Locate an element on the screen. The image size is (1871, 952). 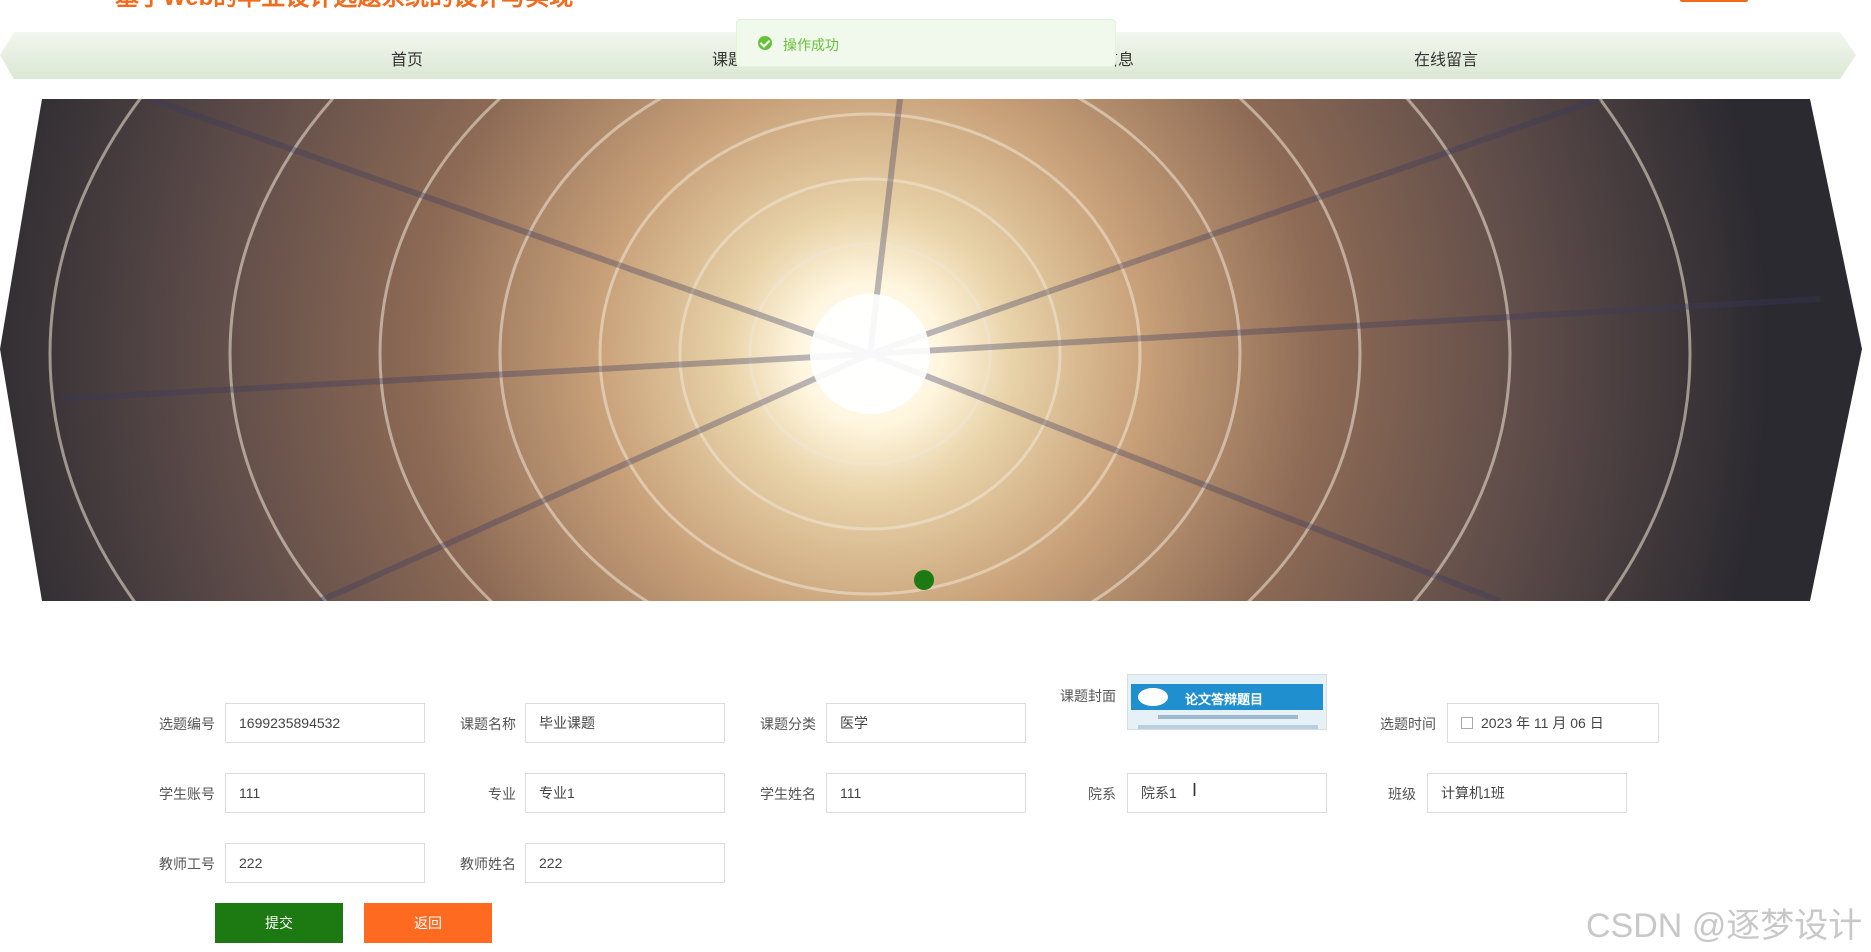
selection-time-value: 2023 年 11 月 06 日 is located at coordinates (1542, 723).